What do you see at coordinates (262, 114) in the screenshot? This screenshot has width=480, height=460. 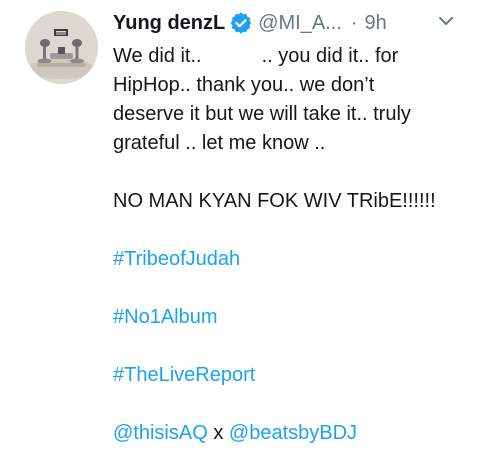 I see `text-line: deserve it but we will take it.. truly` at bounding box center [262, 114].